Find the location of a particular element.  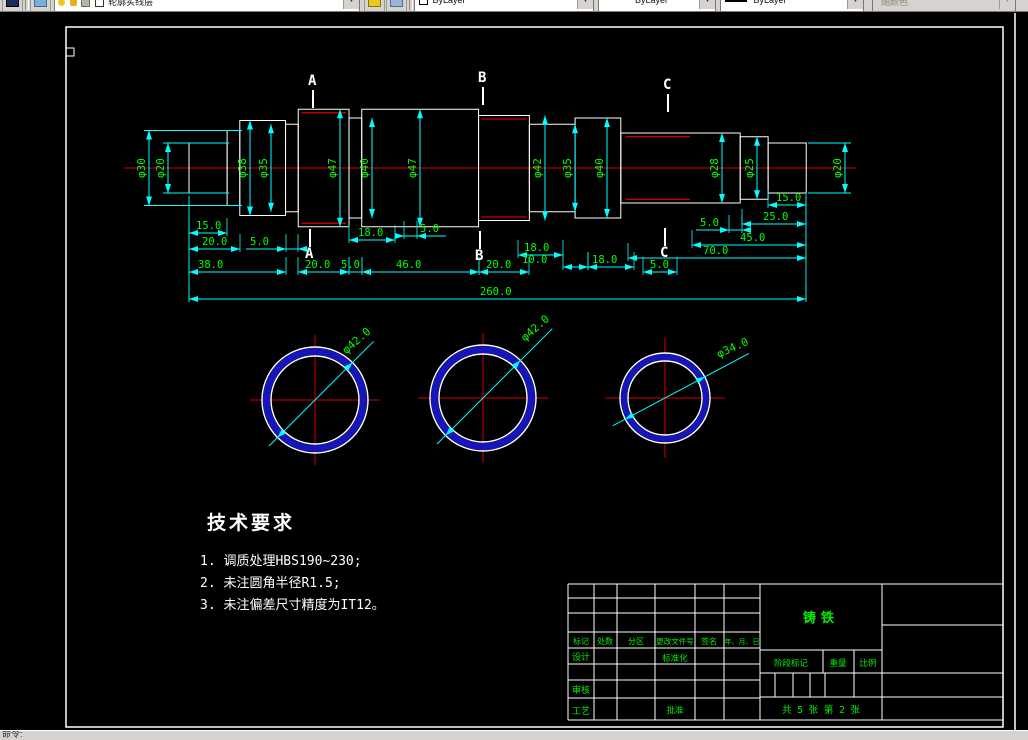

title-material: 铸铁 is located at coordinates (821, 618).